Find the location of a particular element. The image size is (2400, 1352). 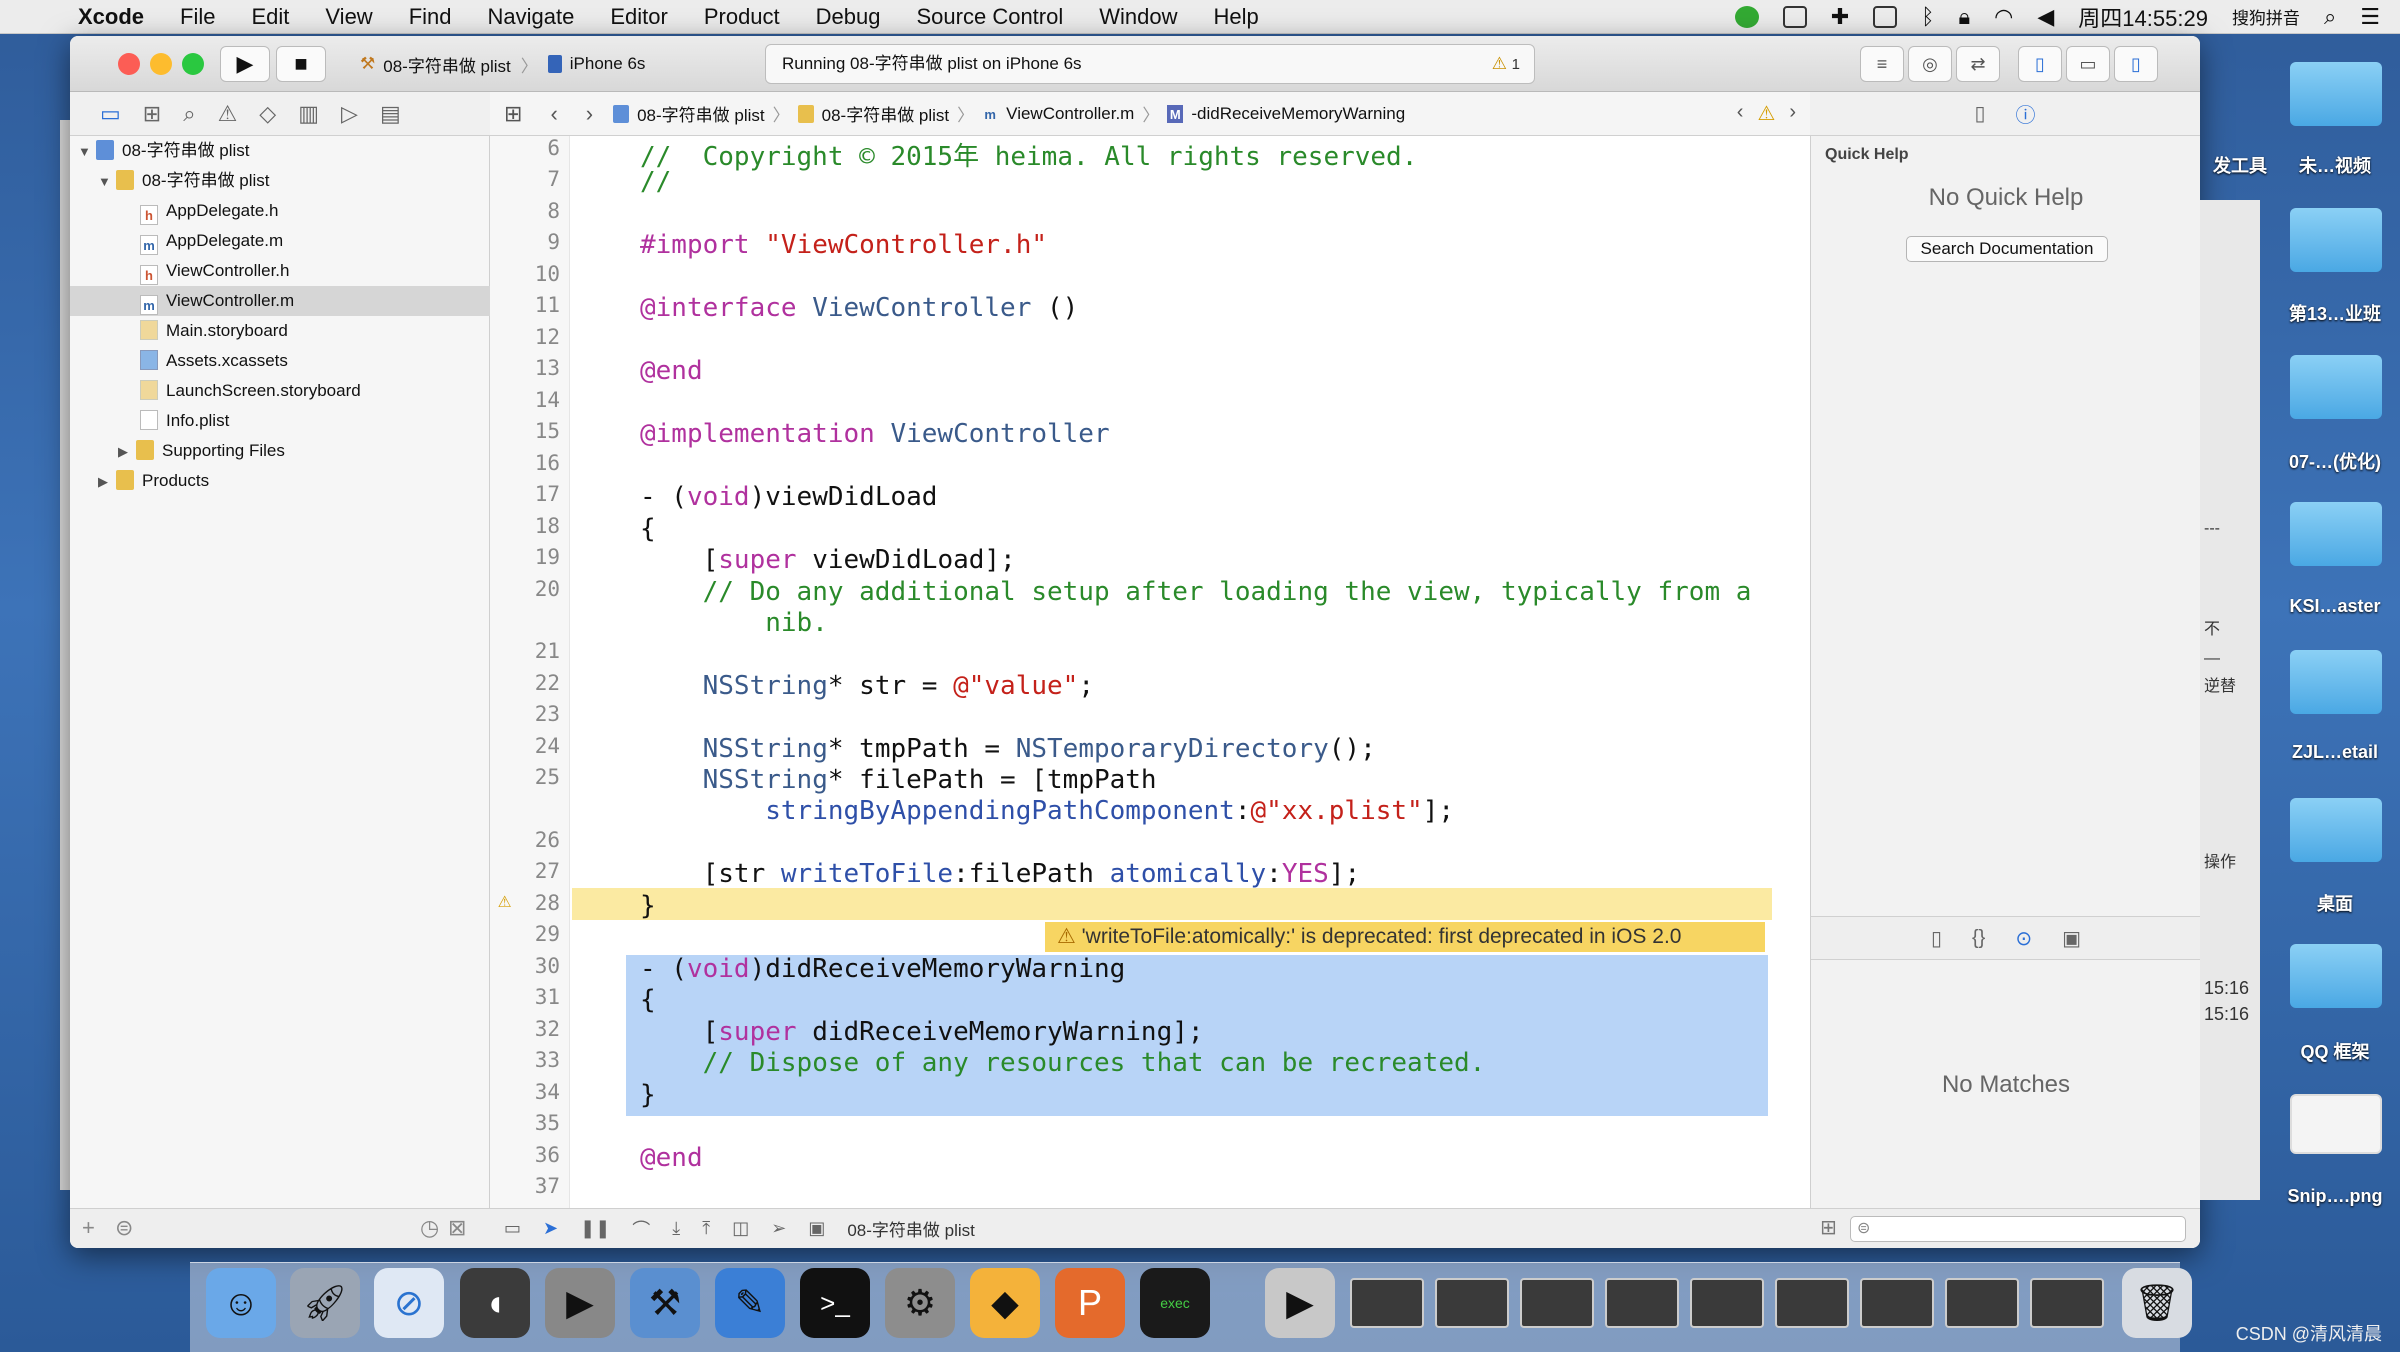

menu-help: Help is located at coordinates (1236, 17).